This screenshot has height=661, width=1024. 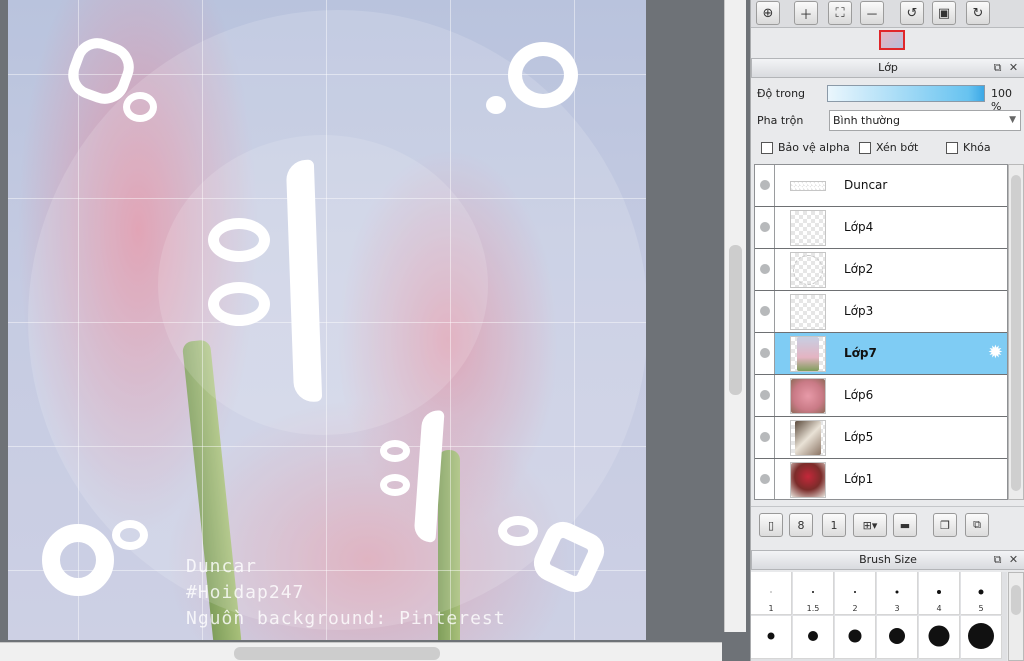 I want to click on layer-row-selected: Lớp7 ✹, so click(x=881, y=354).